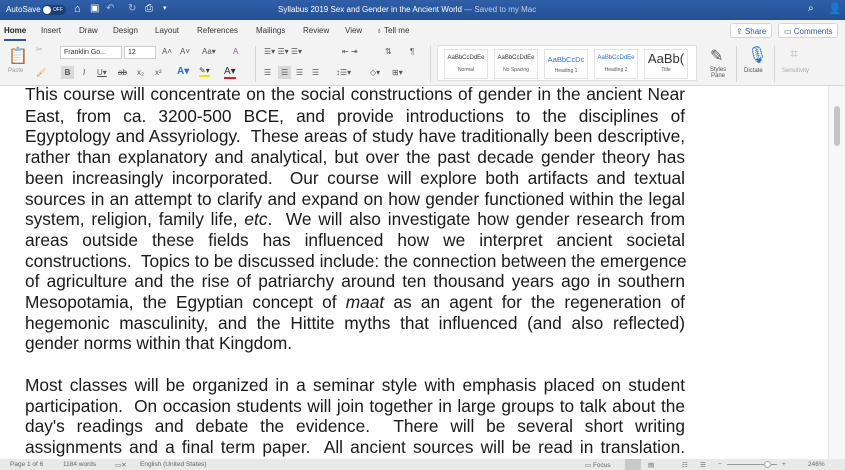  I want to click on zoom-out-button: −, so click(720, 464).